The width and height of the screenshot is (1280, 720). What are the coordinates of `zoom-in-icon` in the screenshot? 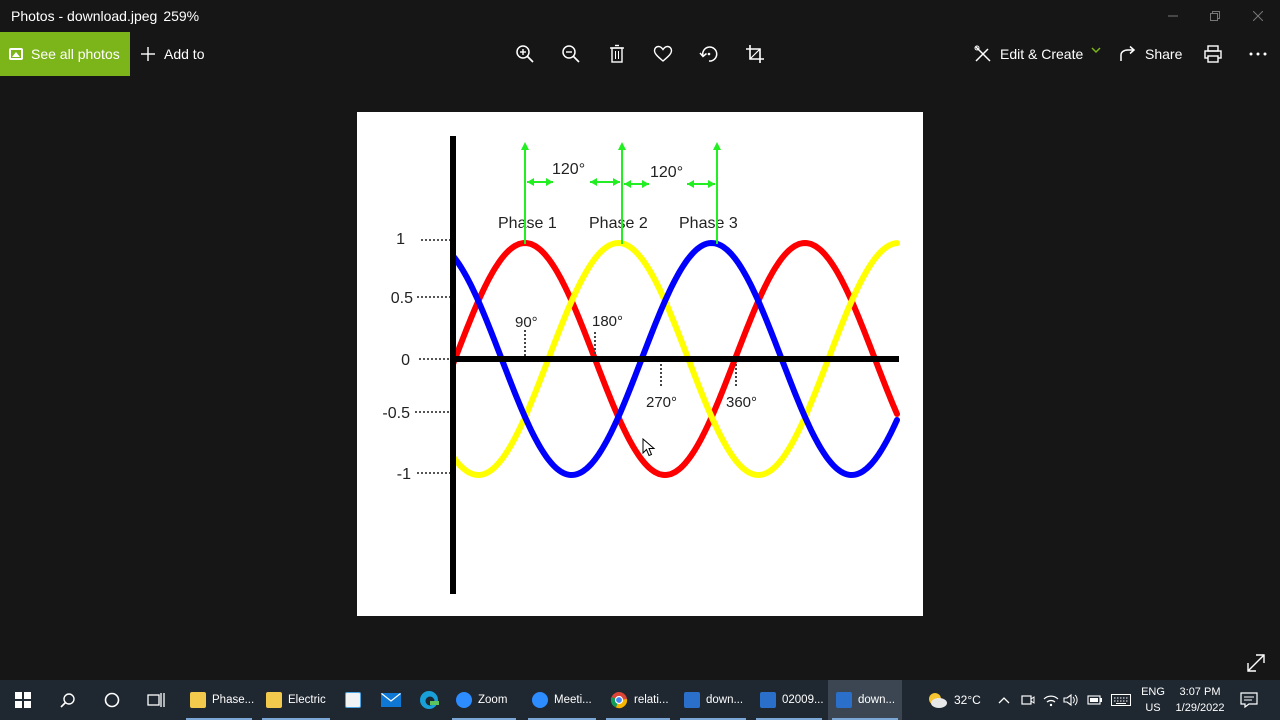 It's located at (525, 54).